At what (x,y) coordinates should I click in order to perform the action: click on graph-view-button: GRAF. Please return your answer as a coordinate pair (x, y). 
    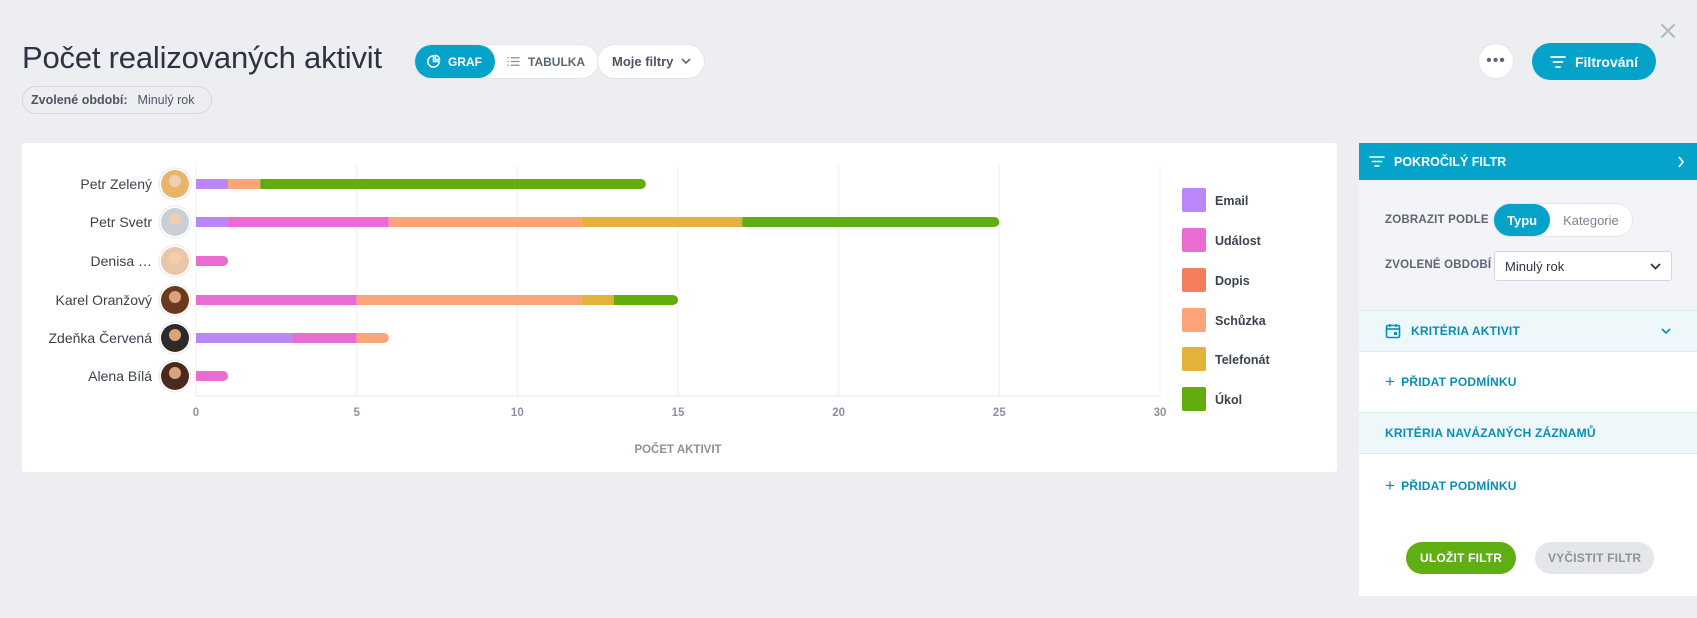
    Looking at the image, I should click on (455, 61).